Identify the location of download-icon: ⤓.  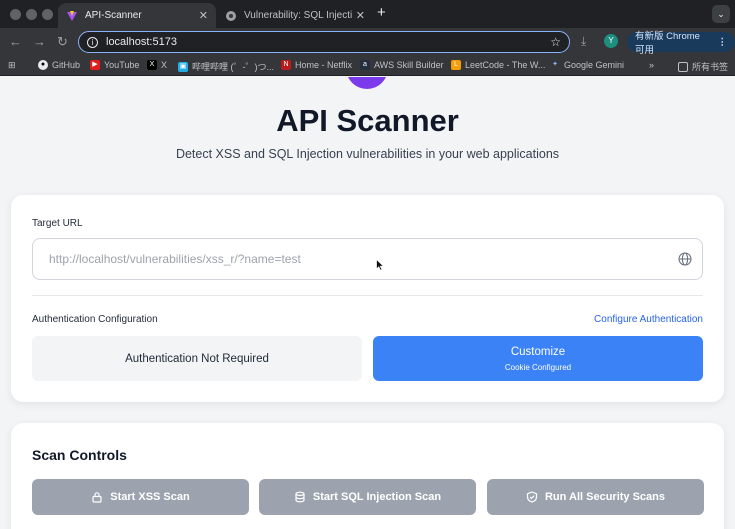
(583, 41).